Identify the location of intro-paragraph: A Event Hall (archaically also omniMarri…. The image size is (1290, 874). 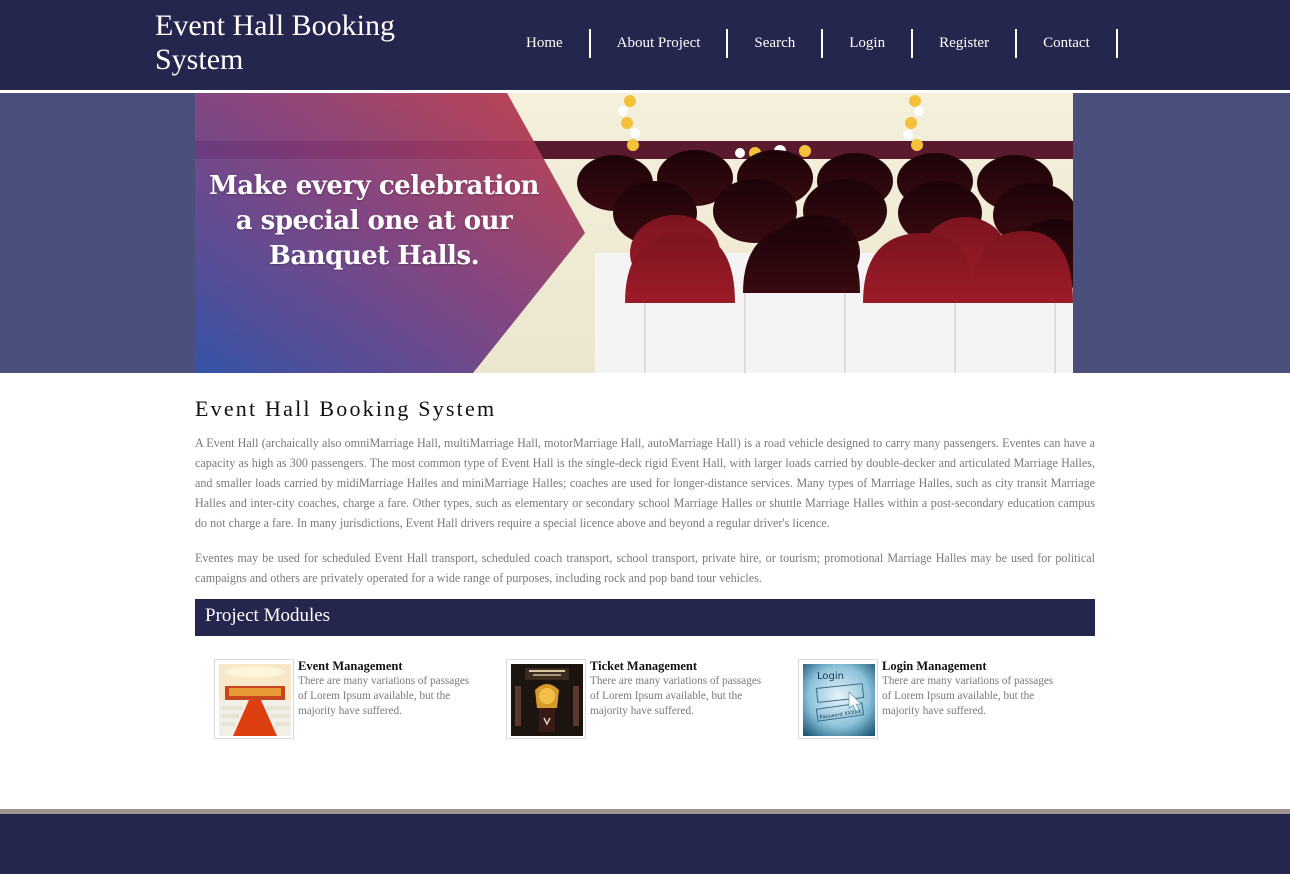
(645, 483).